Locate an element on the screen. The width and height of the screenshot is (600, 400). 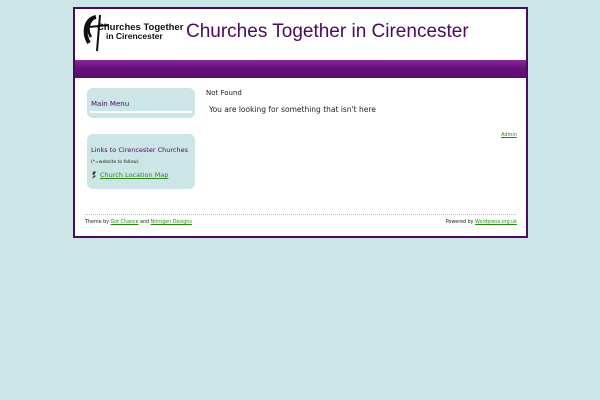
nitrogen-designs-link: Nitrogen Designs is located at coordinates (171, 222).